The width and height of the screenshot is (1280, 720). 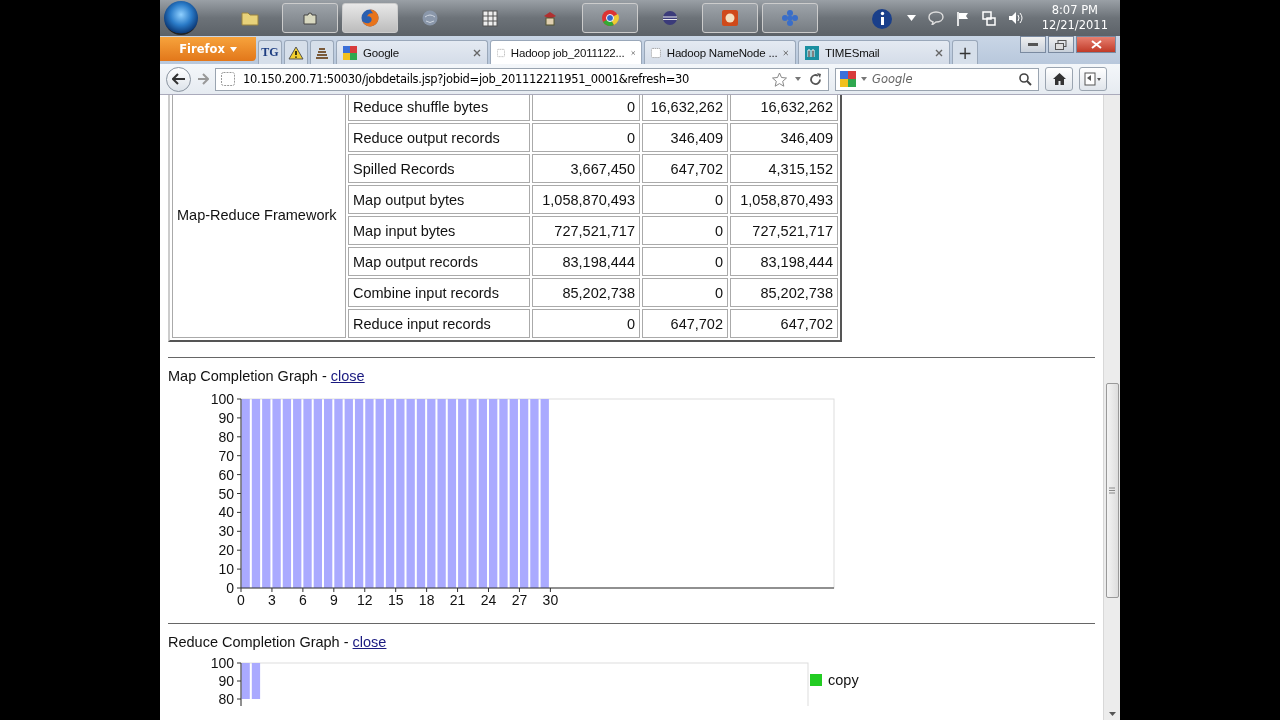 I want to click on table-cell: Map output records, so click(x=439, y=261).